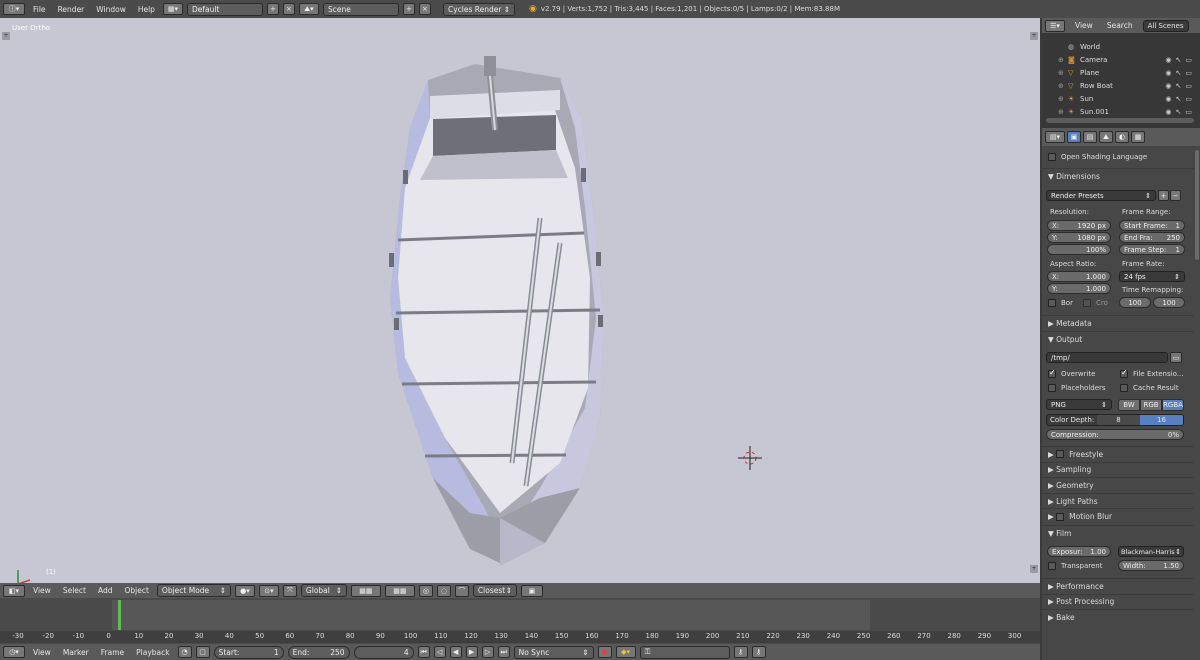 This screenshot has height=660, width=1200. Describe the element at coordinates (308, 9) in the screenshot. I see `scene-icon: ⛰▾` at that location.